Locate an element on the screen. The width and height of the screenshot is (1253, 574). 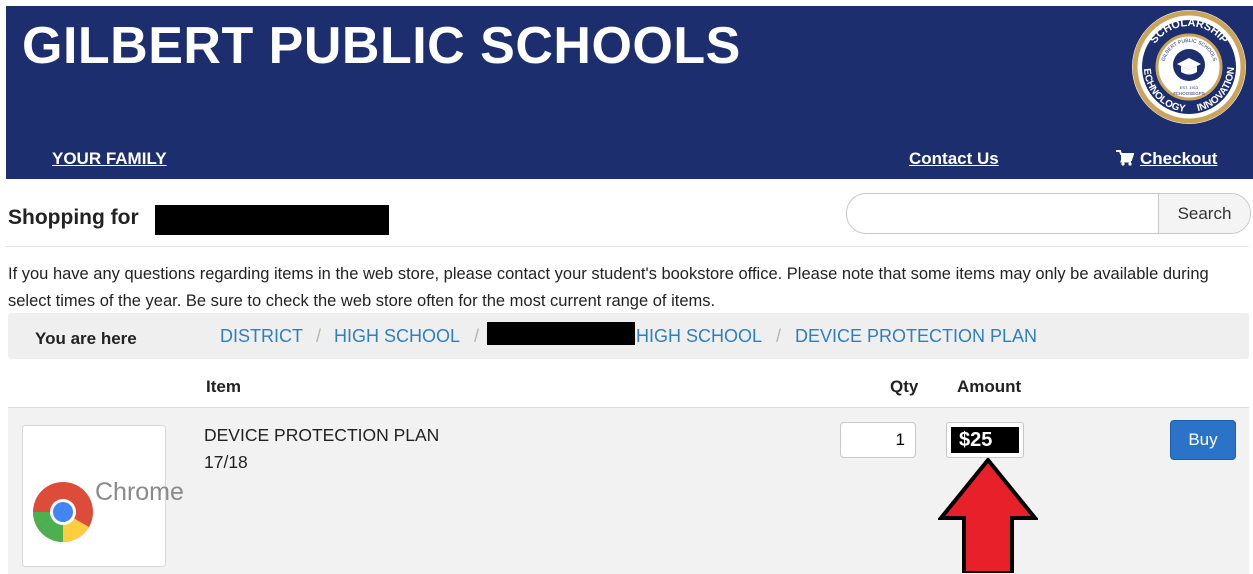
column-header-qty: Qty is located at coordinates (904, 386).